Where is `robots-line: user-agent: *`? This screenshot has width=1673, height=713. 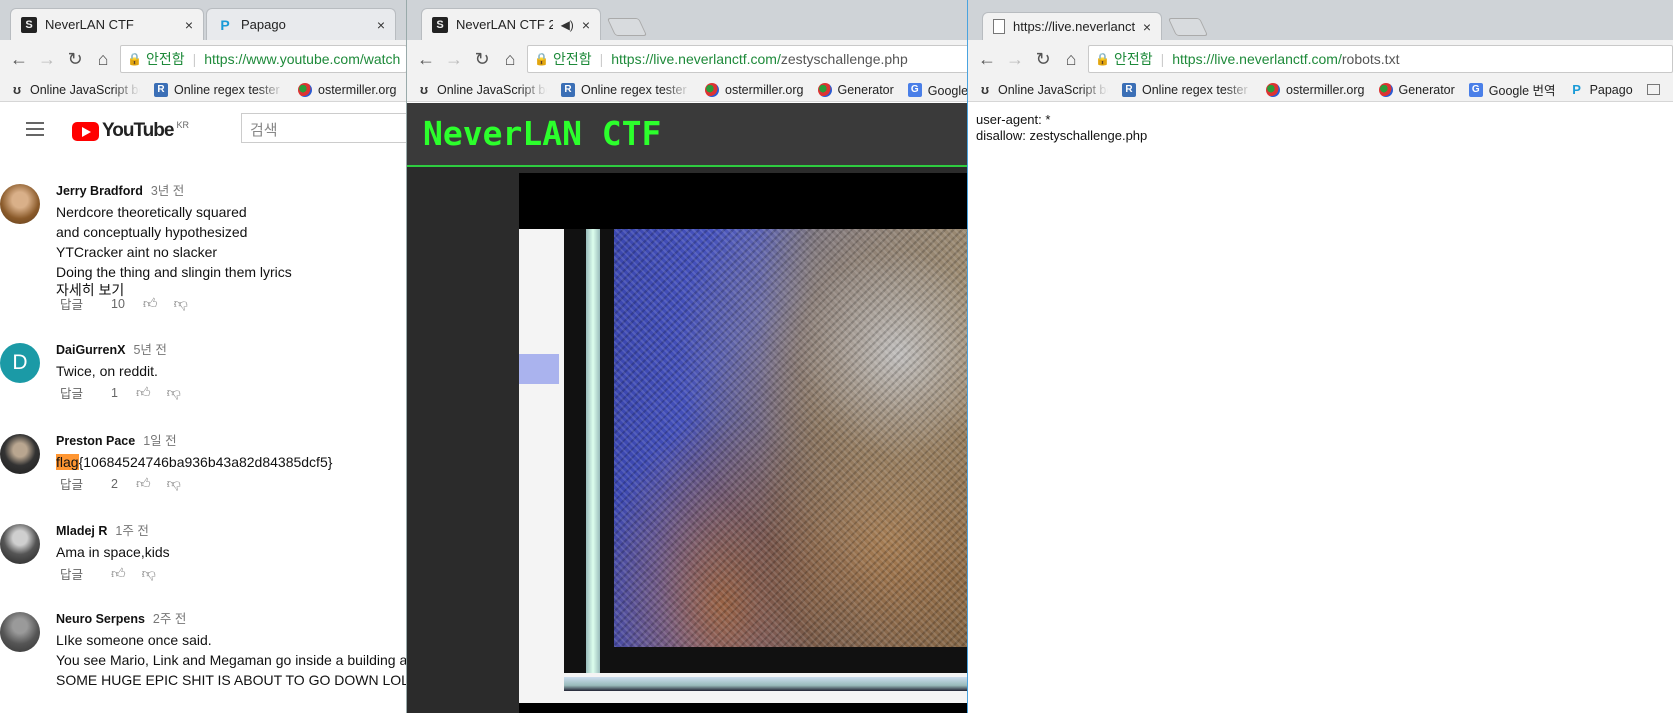 robots-line: user-agent: * is located at coordinates (1013, 119).